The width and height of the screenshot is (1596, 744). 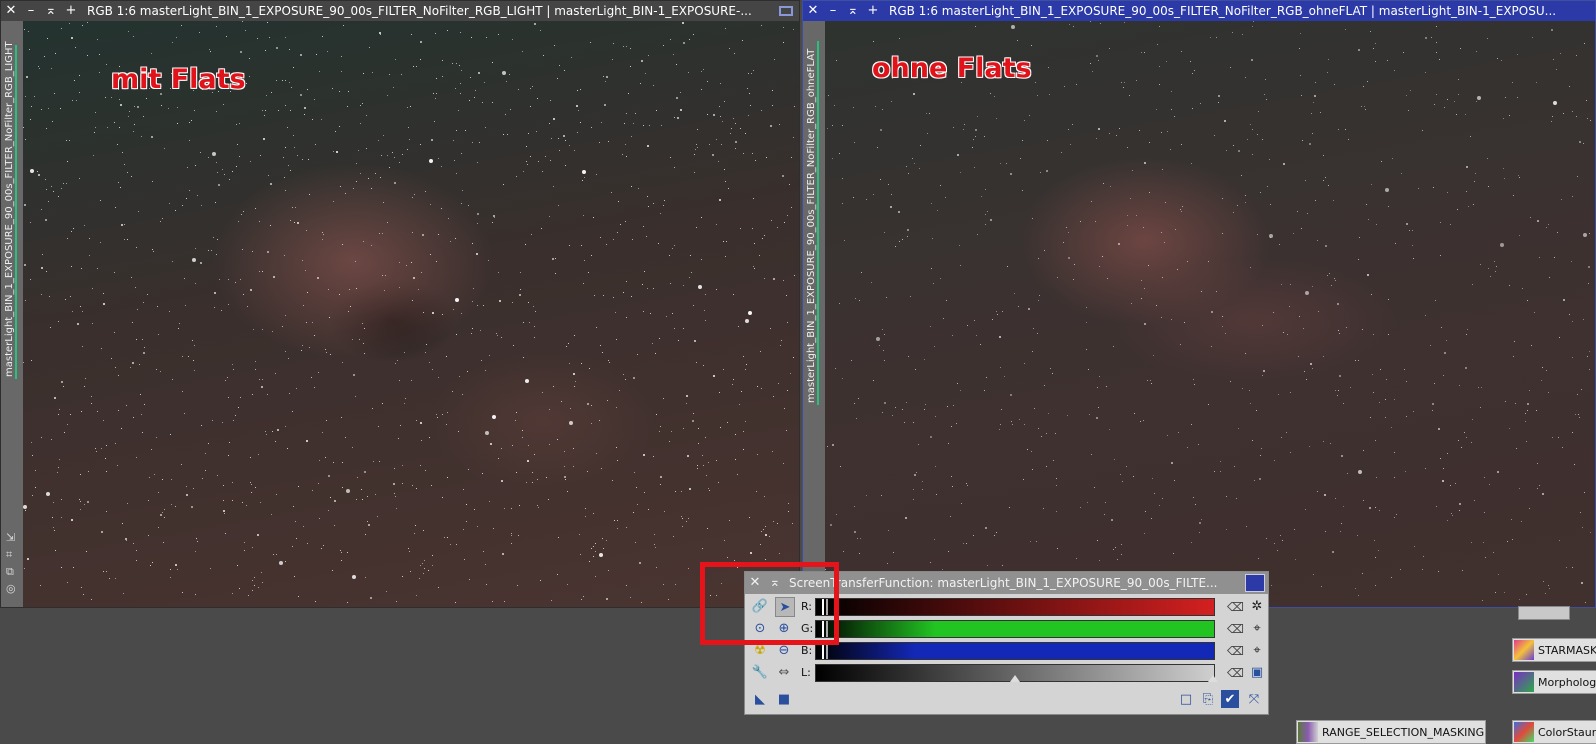 I want to click on highlights-marker, so click(x=1213, y=678).